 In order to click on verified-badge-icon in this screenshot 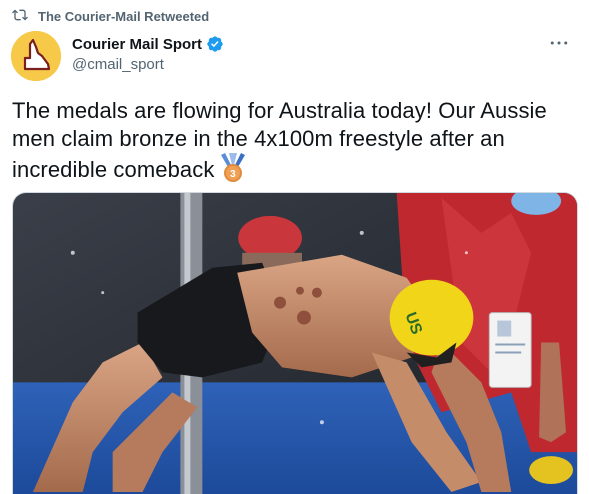, I will do `click(215, 44)`.